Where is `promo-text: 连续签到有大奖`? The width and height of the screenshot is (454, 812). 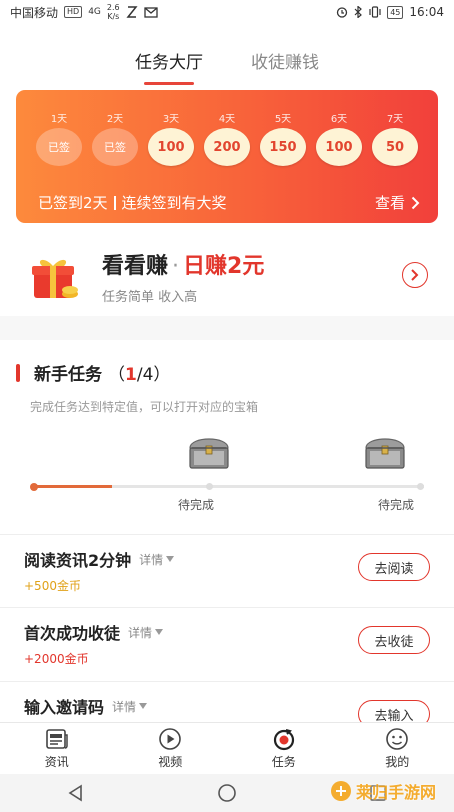 promo-text: 连续签到有大奖 is located at coordinates (174, 203).